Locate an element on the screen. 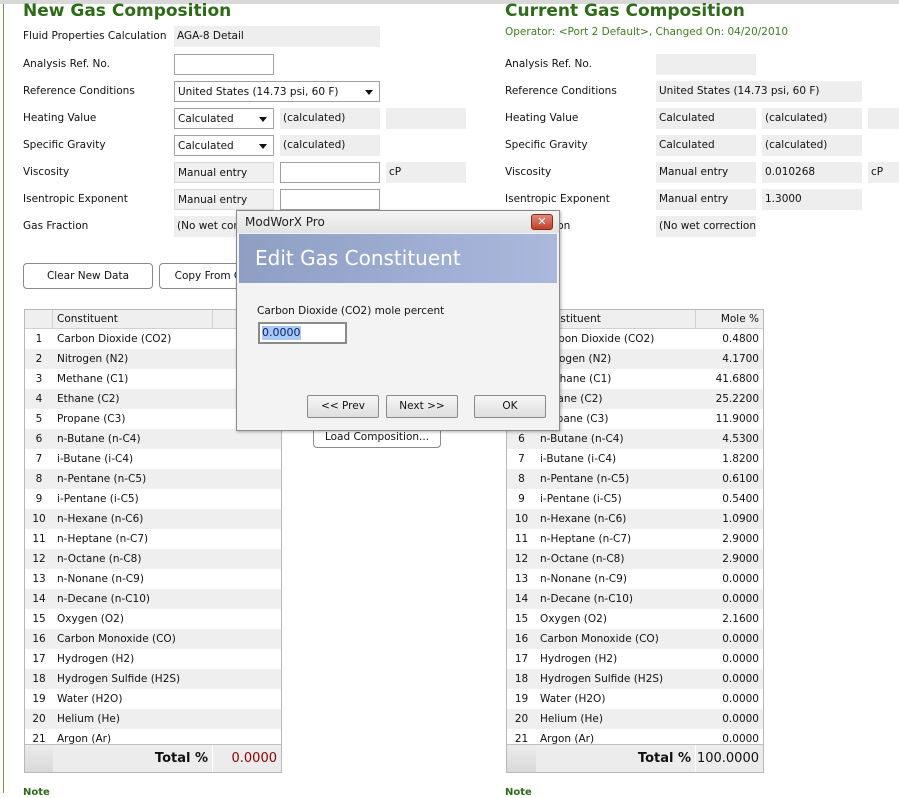 The height and width of the screenshot is (798, 899). clear-new-data-button: Clear New Data is located at coordinates (88, 276).